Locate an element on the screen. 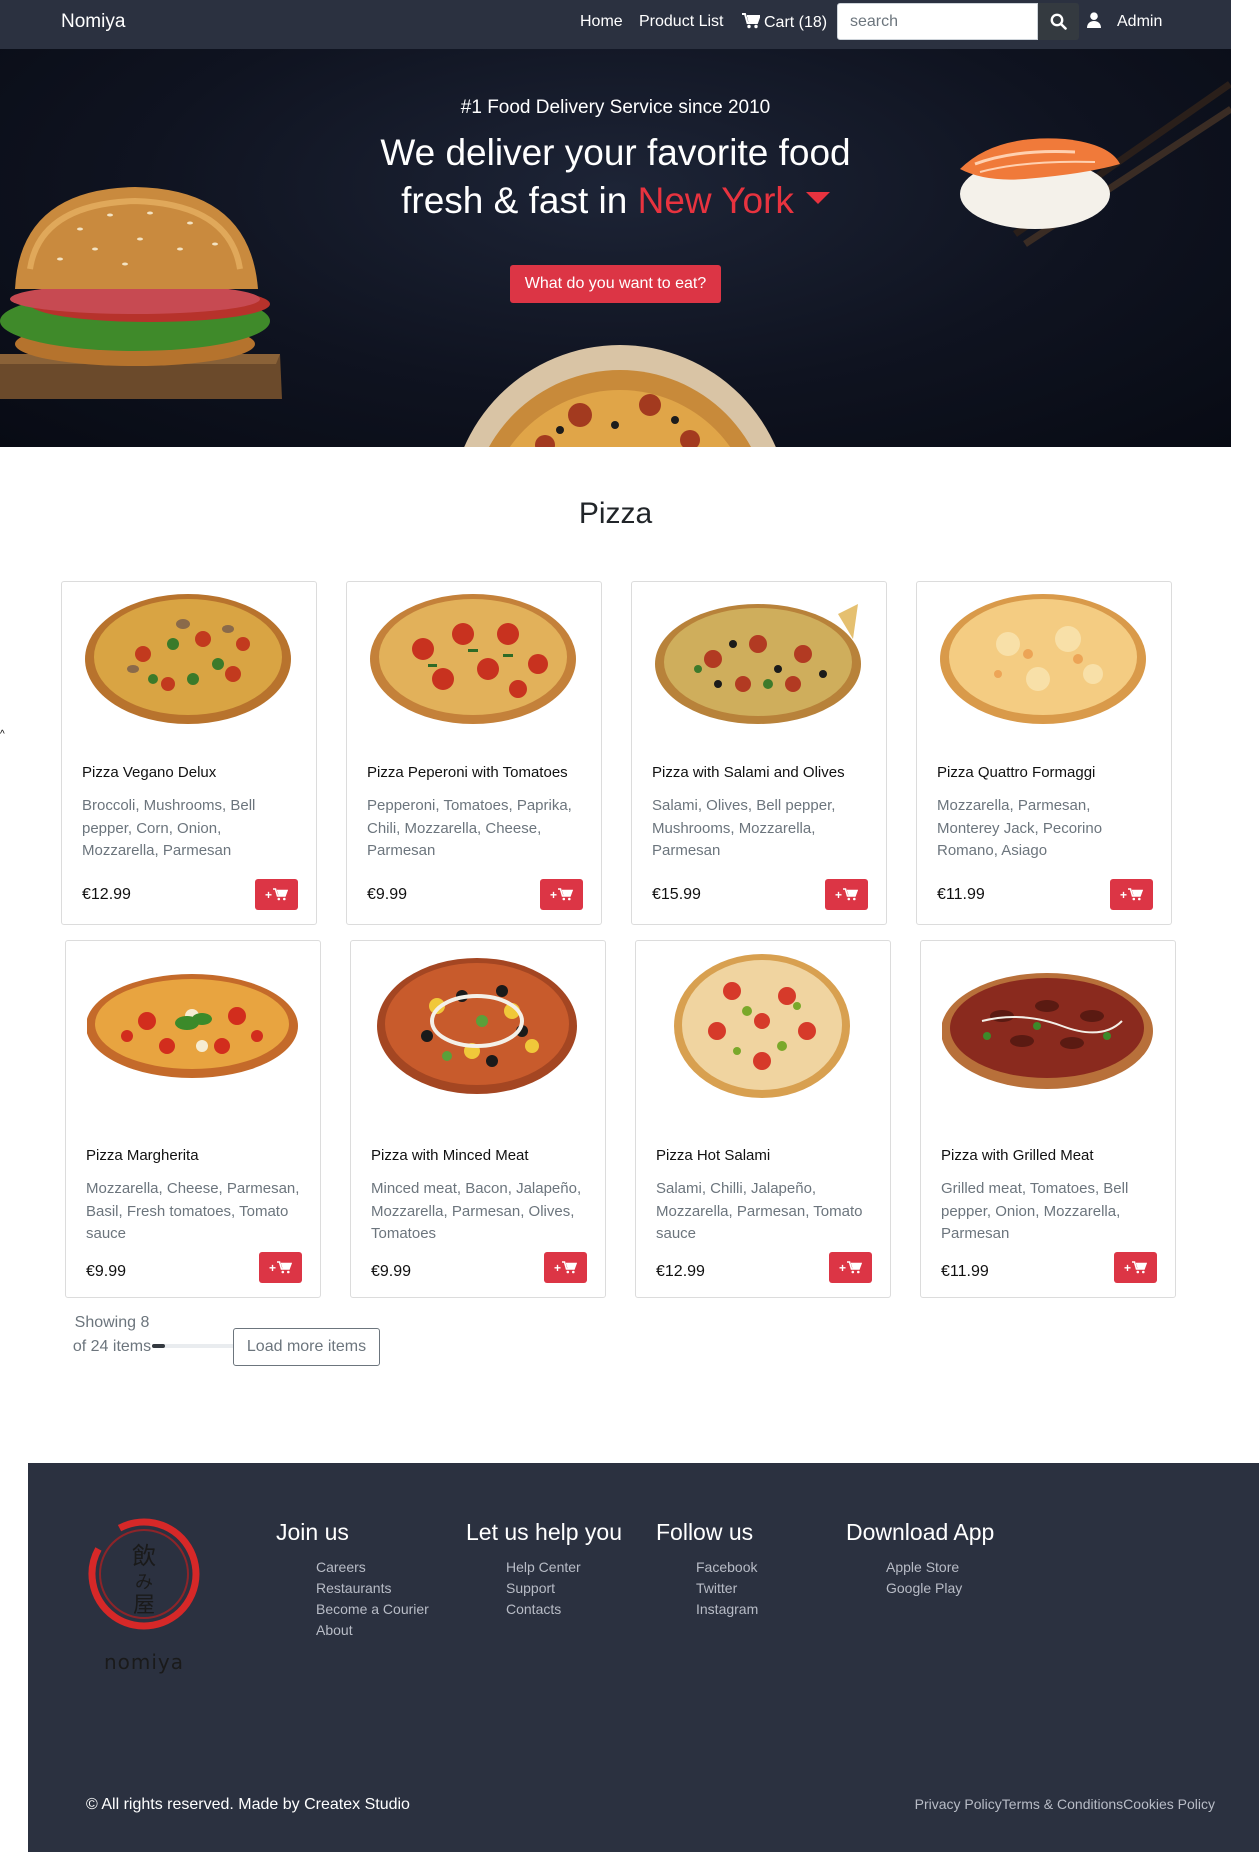 The width and height of the screenshot is (1259, 1852). progress-fill is located at coordinates (159, 1346).